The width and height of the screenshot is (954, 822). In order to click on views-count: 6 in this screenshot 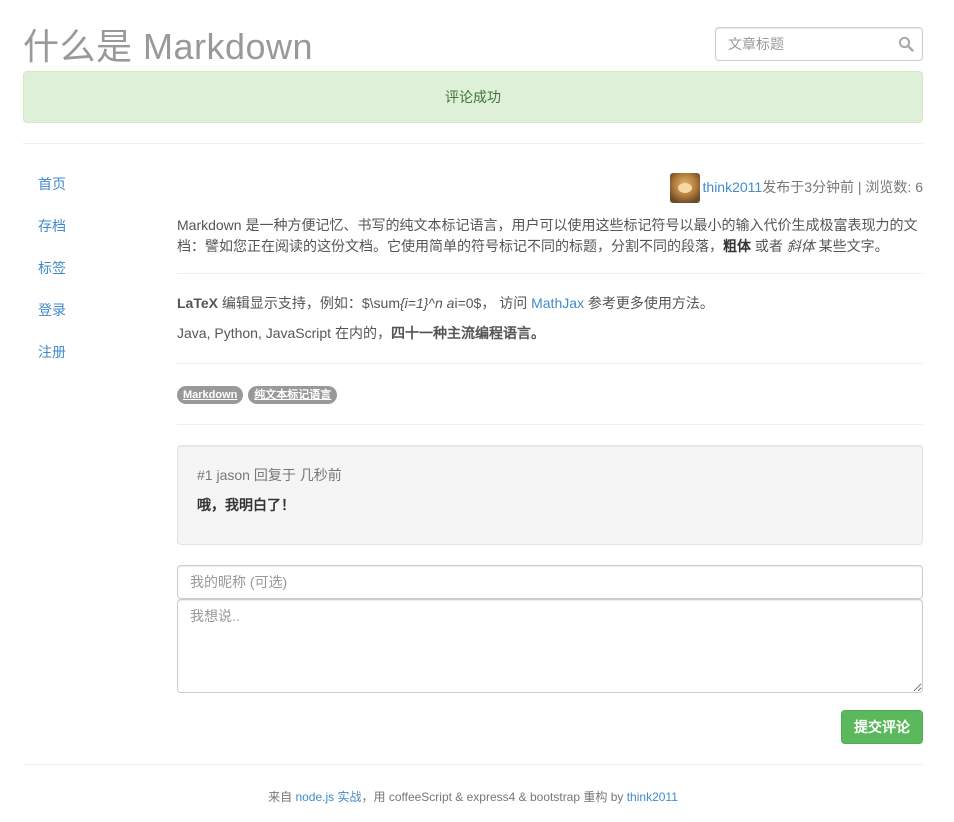, I will do `click(919, 187)`.